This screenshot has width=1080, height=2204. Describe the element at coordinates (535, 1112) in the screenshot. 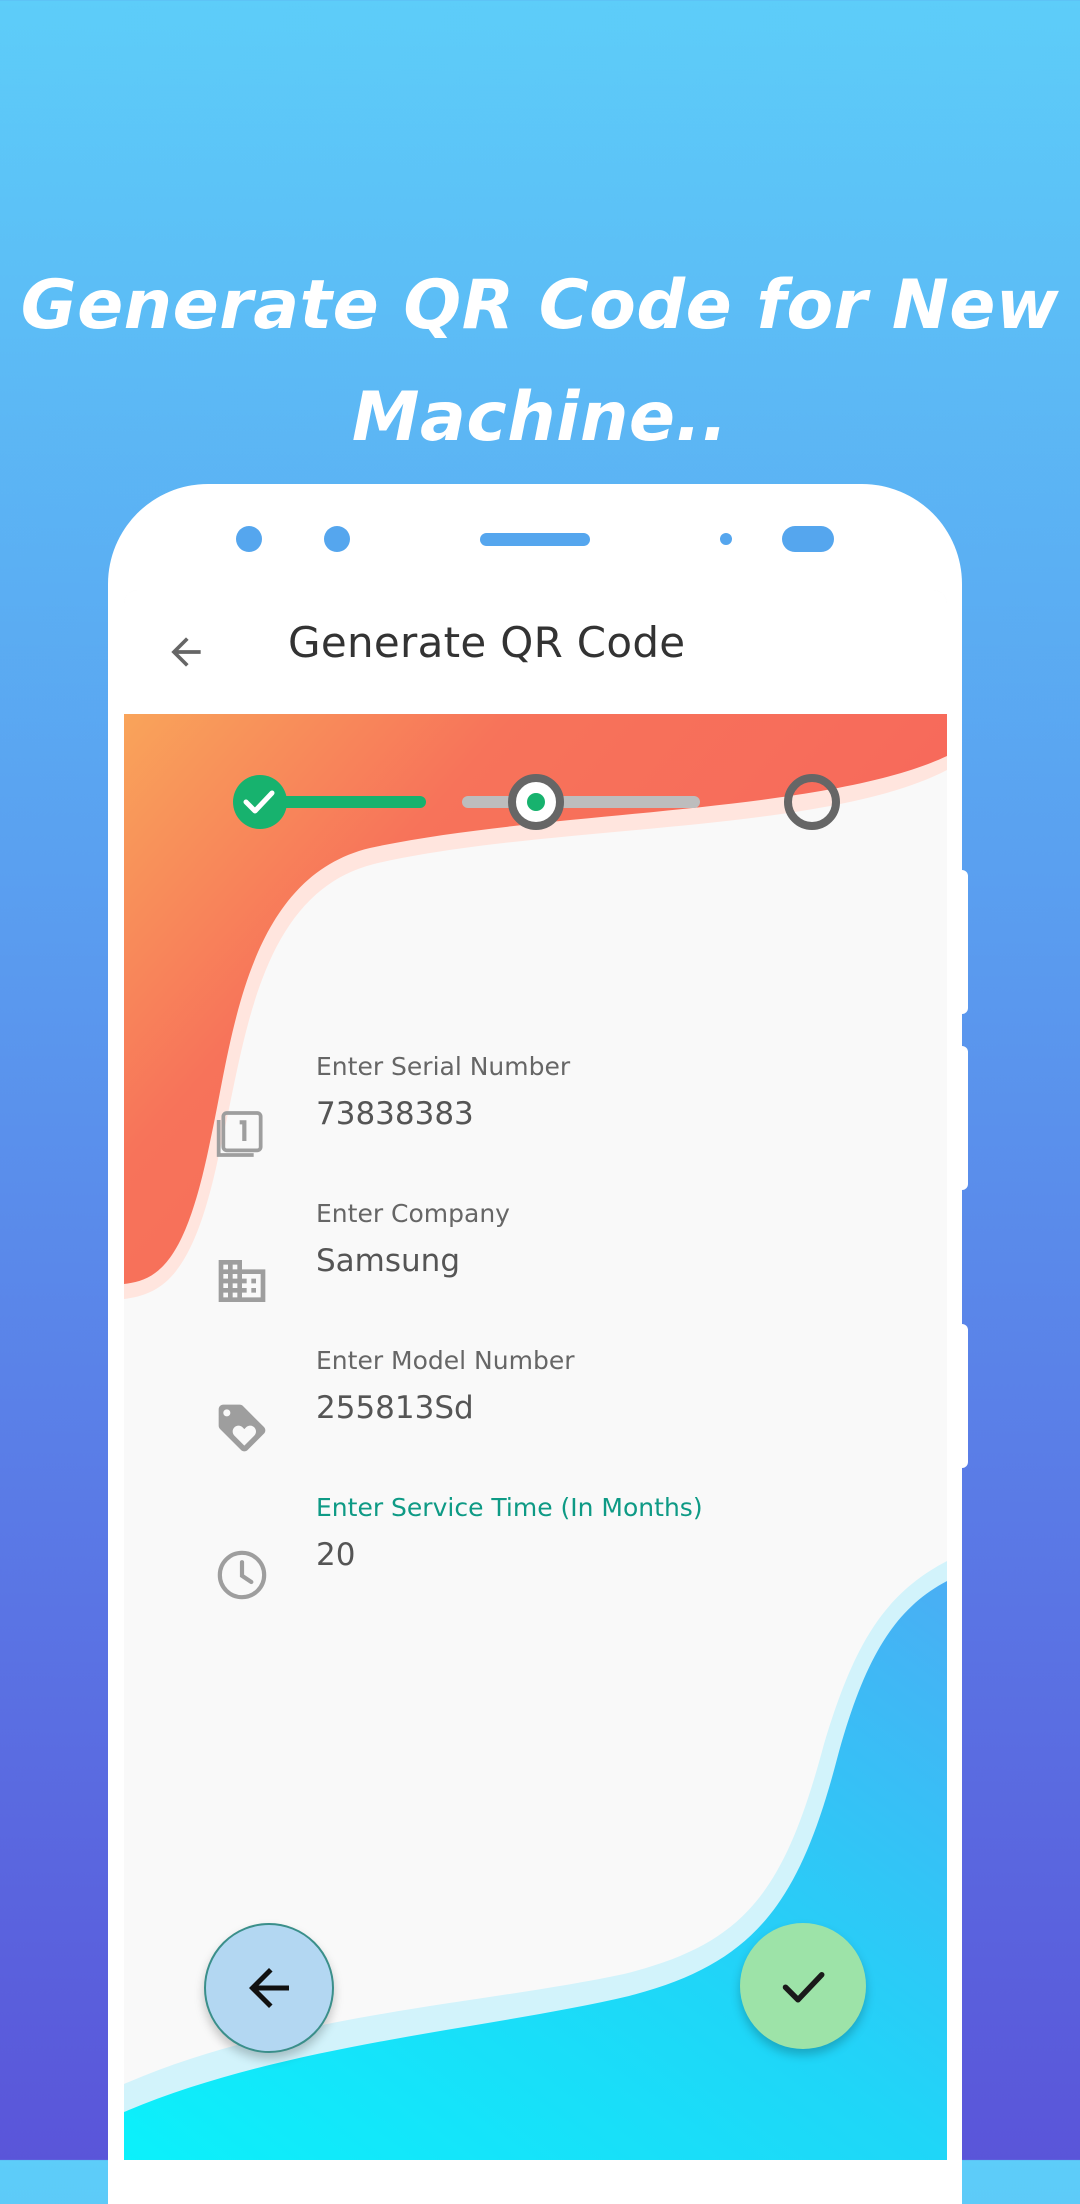

I see `serial-number-field: Enter Serial Number 73838383` at that location.